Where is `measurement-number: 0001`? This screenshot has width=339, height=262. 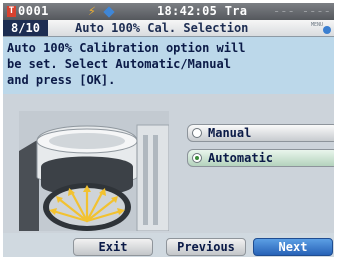
measurement-number: 0001 is located at coordinates (33, 11).